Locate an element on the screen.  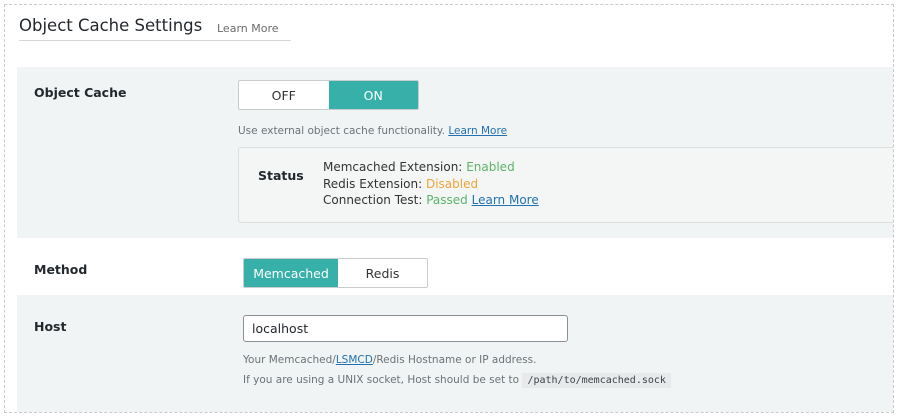
method-row: Method Memcached Redis is located at coordinates (455, 266).